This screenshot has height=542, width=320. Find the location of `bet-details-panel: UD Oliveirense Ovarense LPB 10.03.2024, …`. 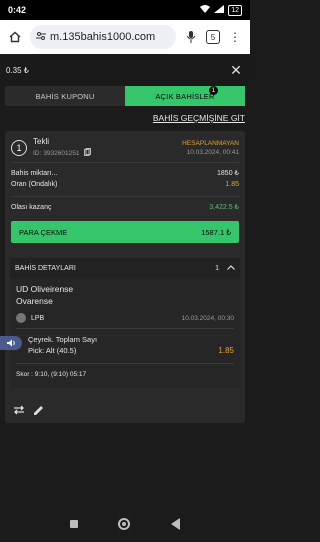

bet-details-panel: UD Oliveirense Ovarense LPB 10.03.2024, … is located at coordinates (125, 333).